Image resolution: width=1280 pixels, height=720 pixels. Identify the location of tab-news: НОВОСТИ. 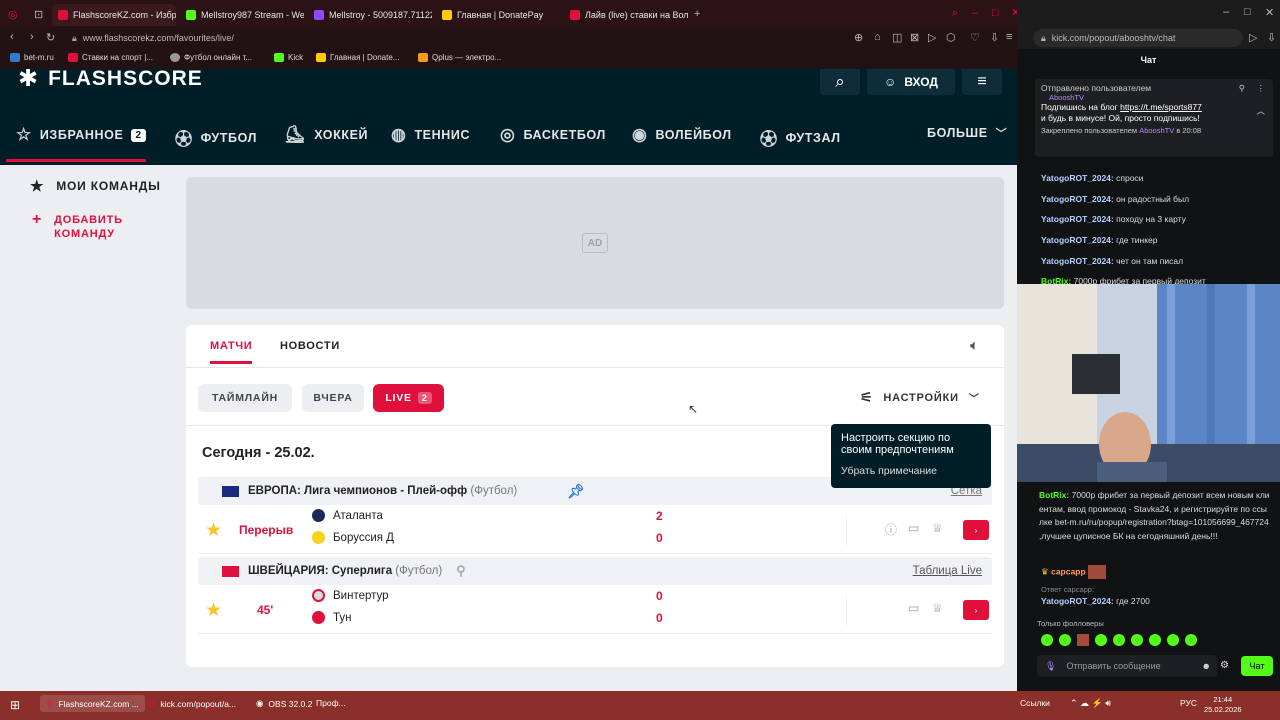
(310, 346).